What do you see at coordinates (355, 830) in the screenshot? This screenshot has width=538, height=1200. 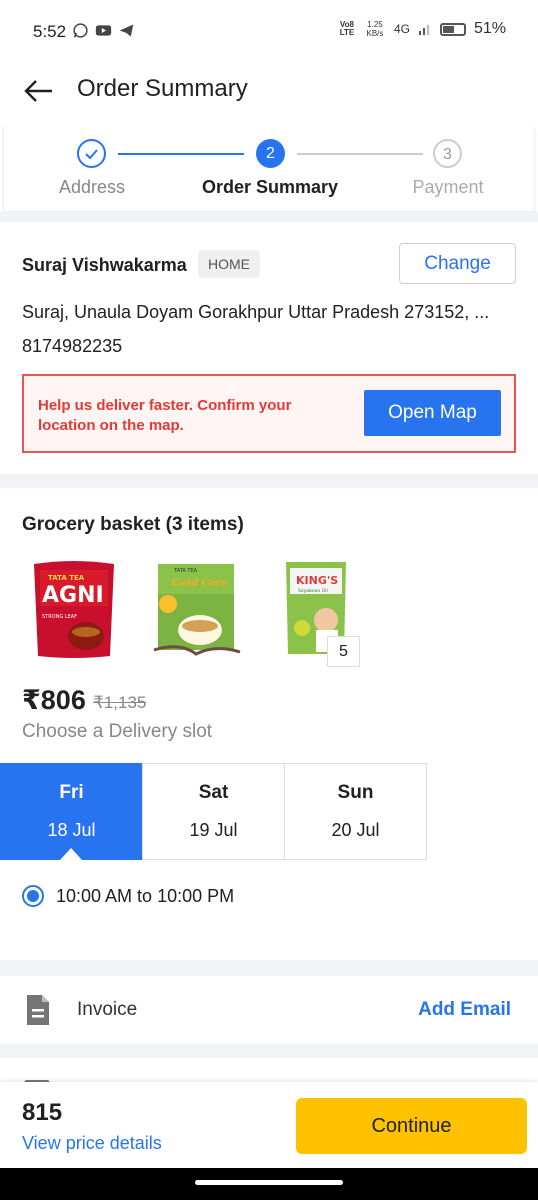 I see `slot-day-date: 20 Jul` at bounding box center [355, 830].